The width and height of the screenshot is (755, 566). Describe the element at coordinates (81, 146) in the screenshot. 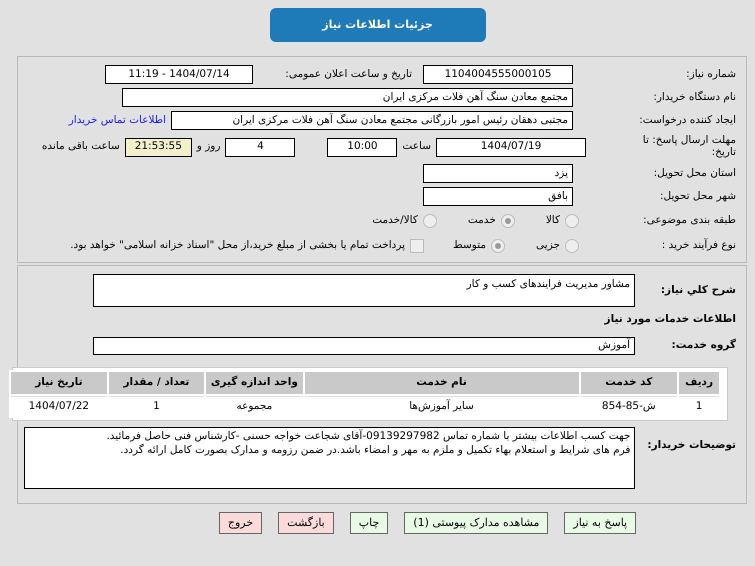

I see `field-label: ساعت باقی مانده` at that location.